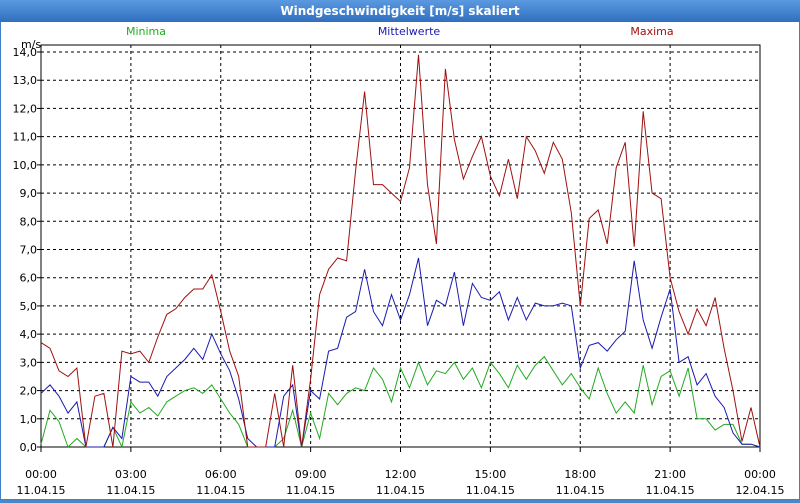  Describe the element at coordinates (29, 391) in the screenshot. I see `y-tick-label: 2,0` at that location.